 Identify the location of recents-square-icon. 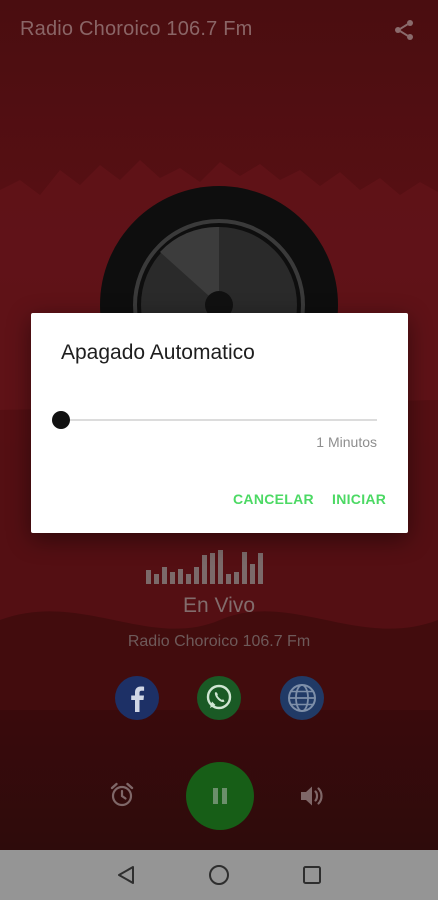
(311, 875).